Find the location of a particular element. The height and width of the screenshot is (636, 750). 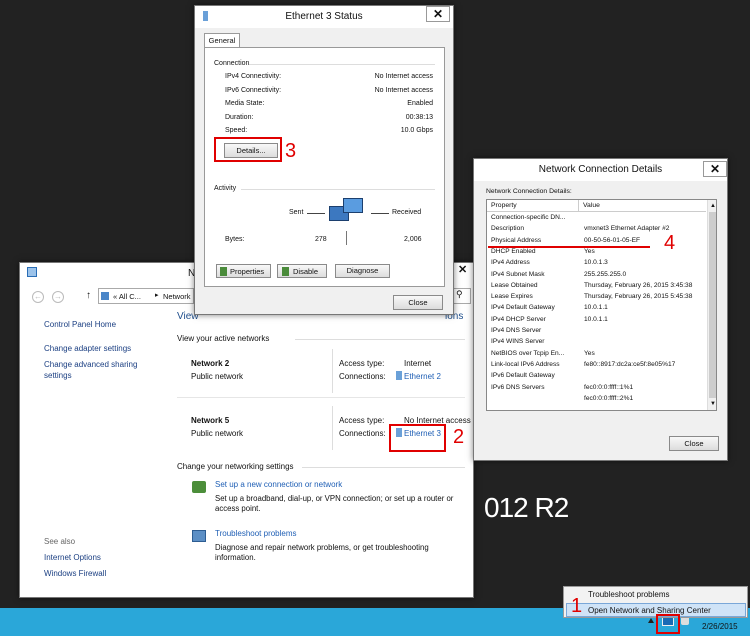

connection-group-label: Connection is located at coordinates (232, 63).